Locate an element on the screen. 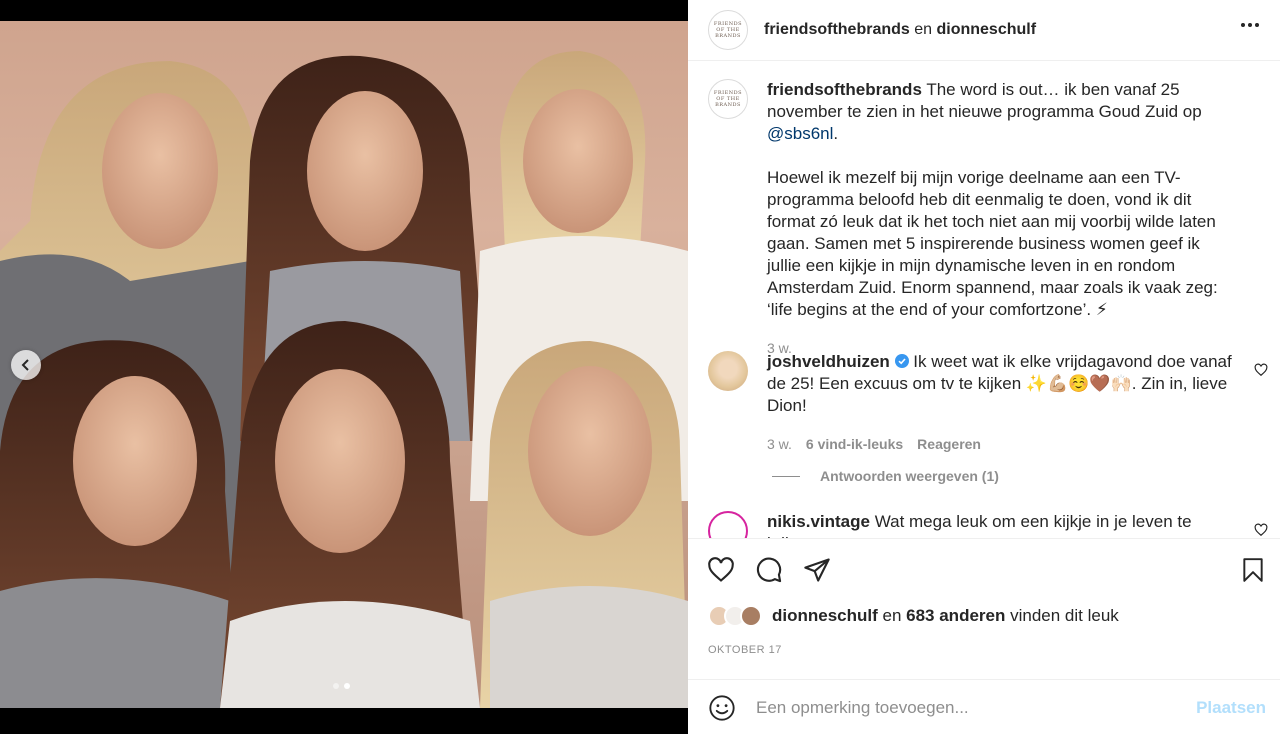 This screenshot has height=734, width=1280. replies-divider is located at coordinates (786, 476).